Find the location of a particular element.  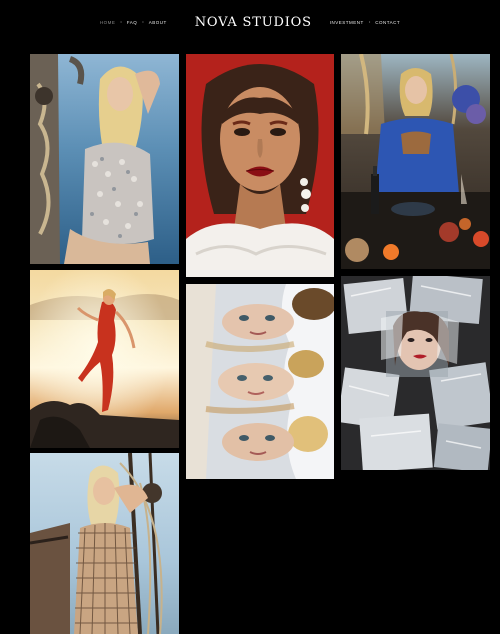

nav-link-investment: Investment is located at coordinates (347, 22).